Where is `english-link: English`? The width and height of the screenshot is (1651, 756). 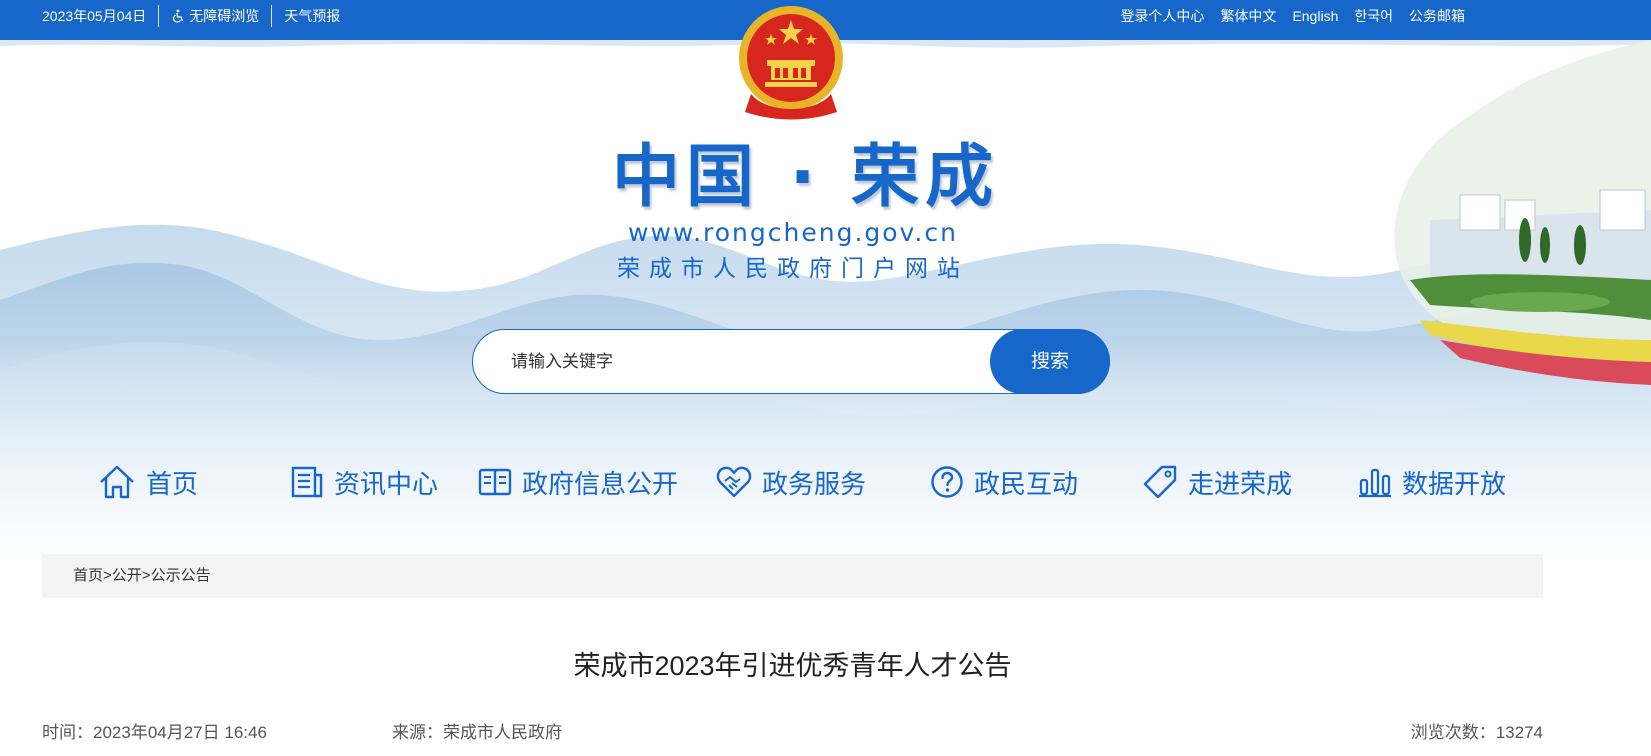 english-link: English is located at coordinates (1315, 16).